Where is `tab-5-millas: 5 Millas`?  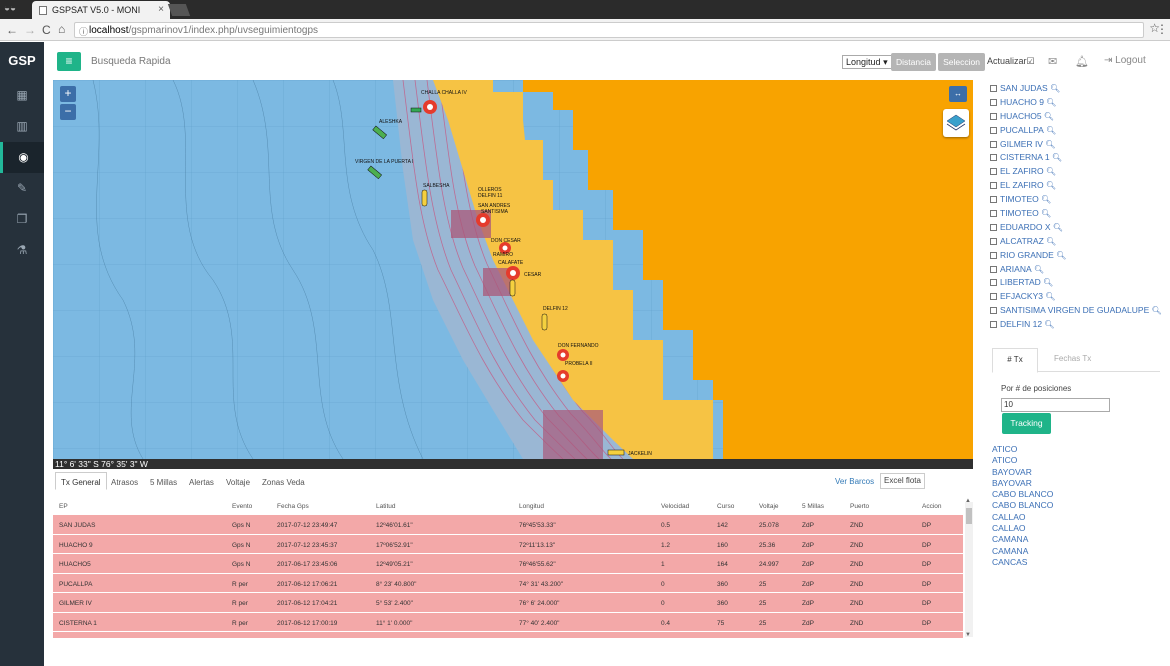
tab-5-millas: 5 Millas is located at coordinates (163, 481).